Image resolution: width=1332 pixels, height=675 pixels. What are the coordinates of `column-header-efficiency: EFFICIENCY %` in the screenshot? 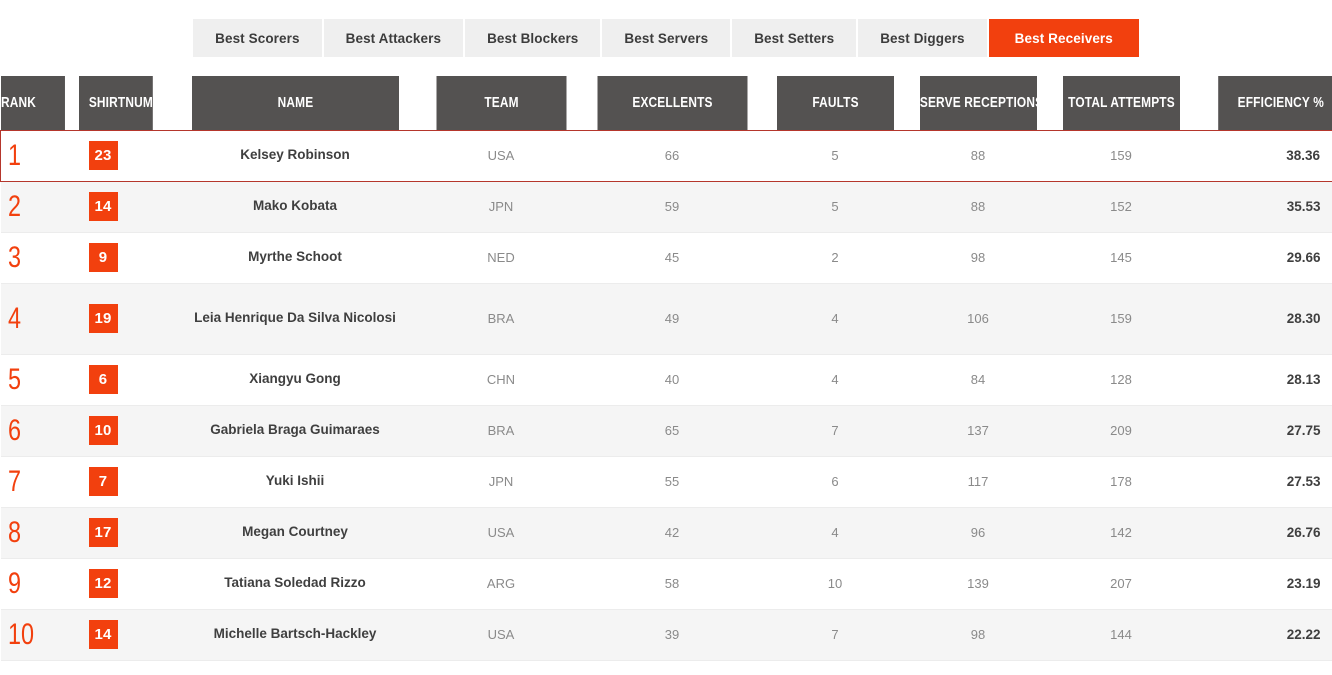 It's located at (1274, 103).